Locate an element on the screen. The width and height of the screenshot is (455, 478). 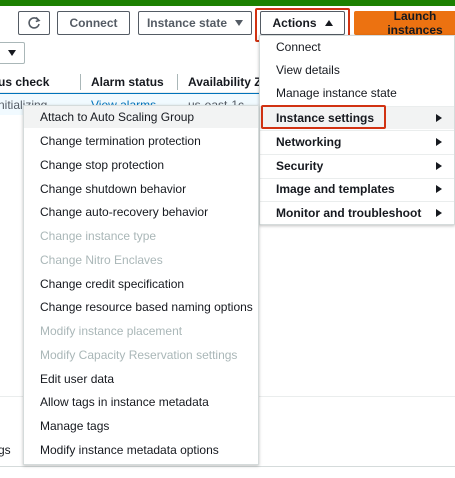
menu-item-label: Manage instance state is located at coordinates (336, 93).